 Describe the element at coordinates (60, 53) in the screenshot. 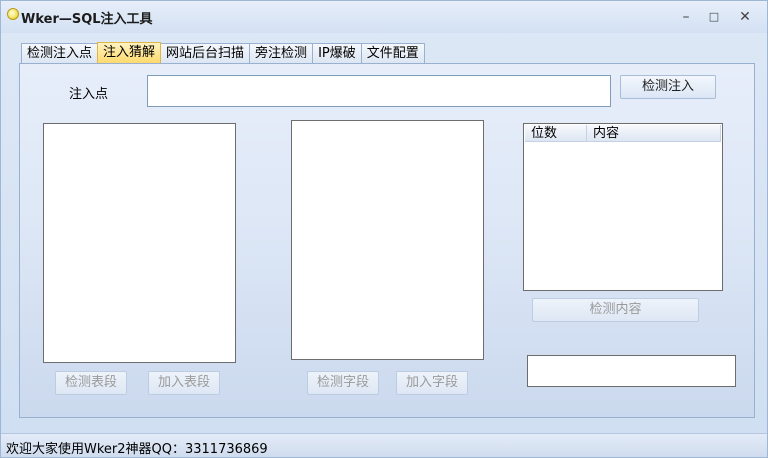

I see `tab-detect-injection: 检测注入点` at that location.